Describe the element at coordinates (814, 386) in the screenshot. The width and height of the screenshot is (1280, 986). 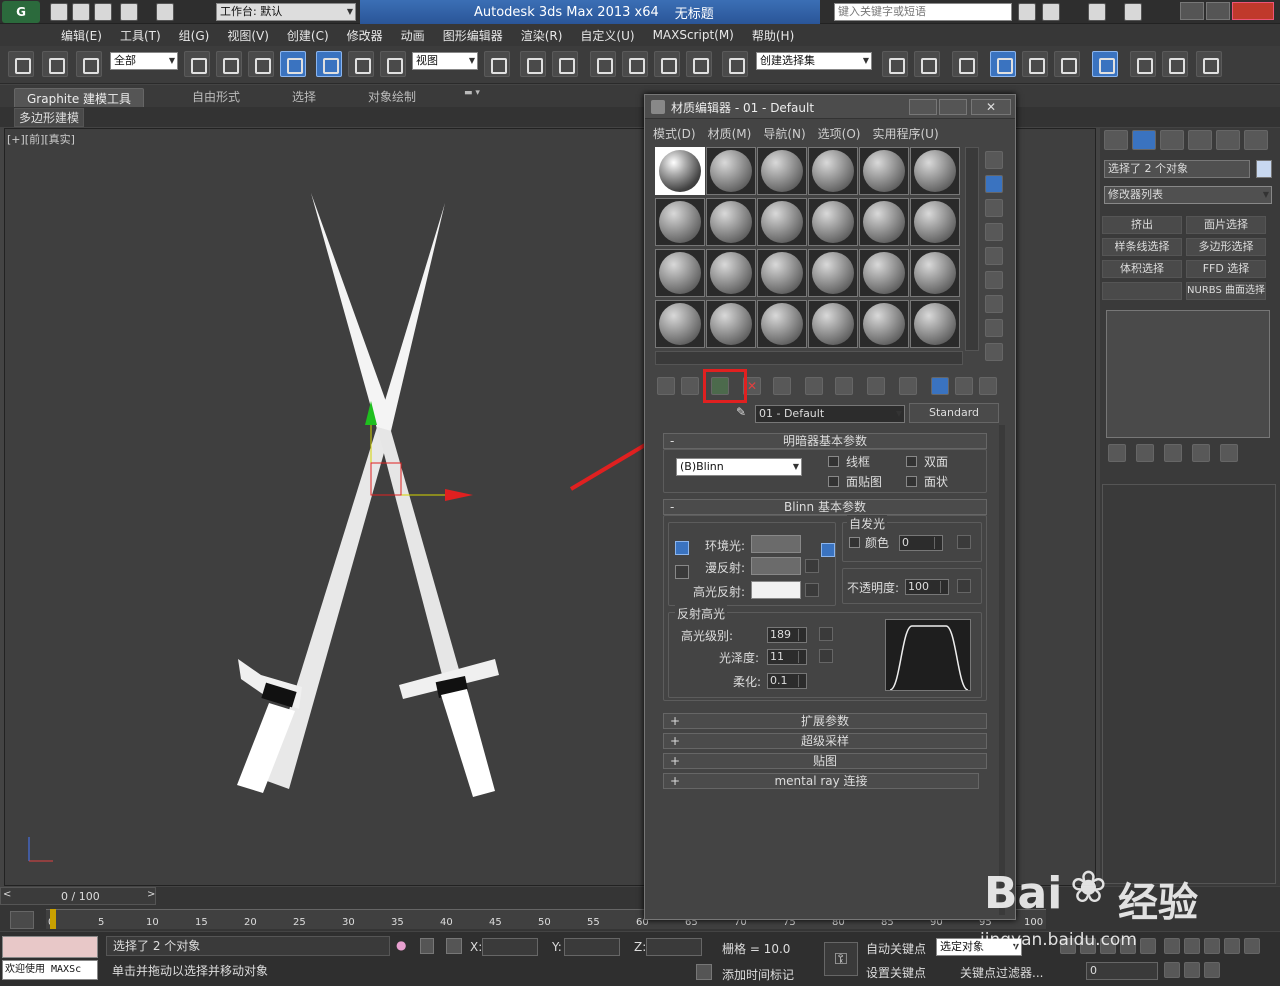
I see `make-unique-material-icon` at that location.